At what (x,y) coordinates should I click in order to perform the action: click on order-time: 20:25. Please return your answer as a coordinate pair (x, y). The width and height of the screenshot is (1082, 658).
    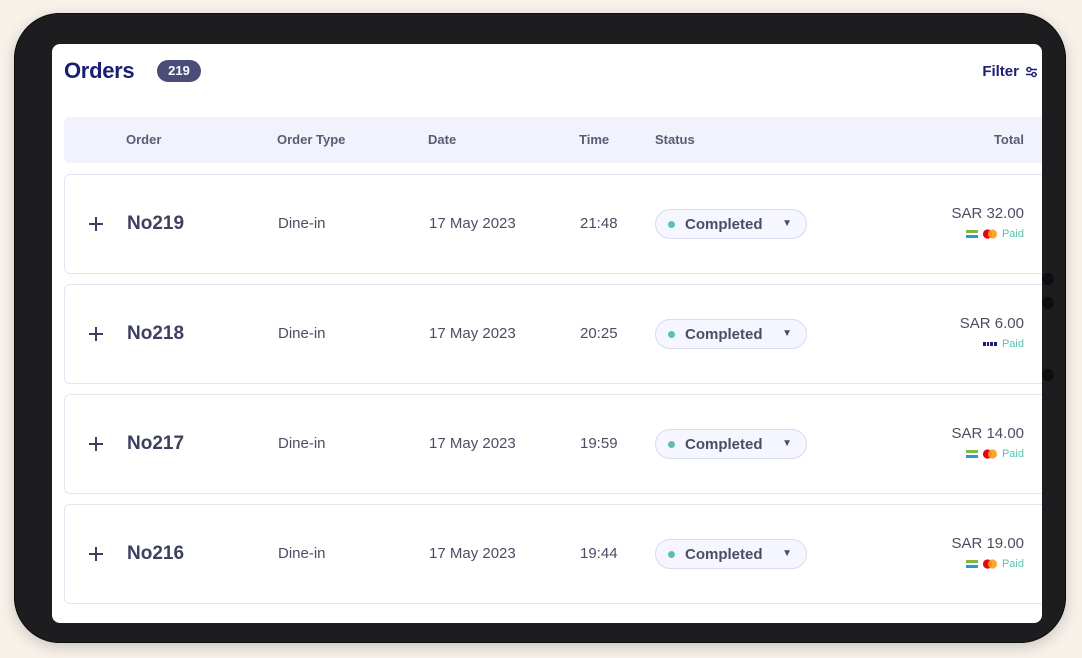
    Looking at the image, I should click on (599, 333).